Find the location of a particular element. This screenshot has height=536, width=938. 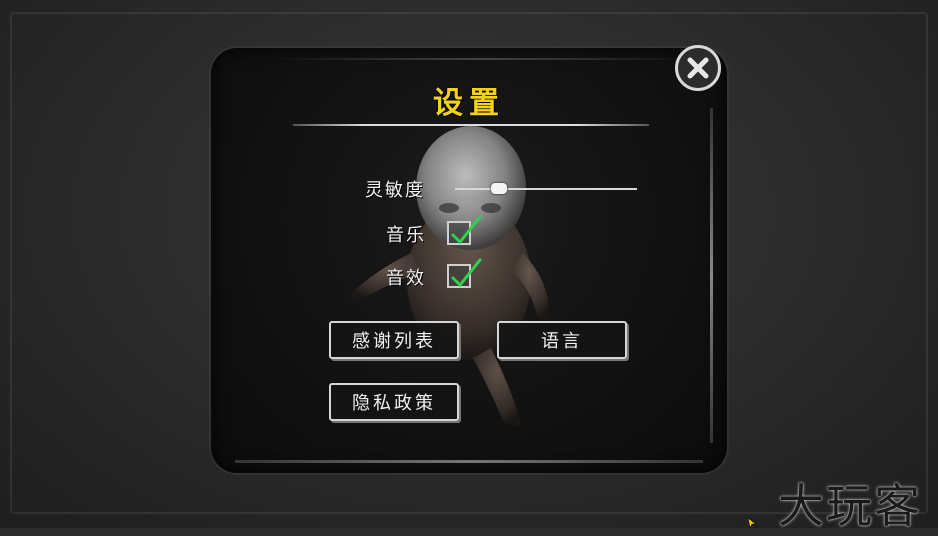

sfx-checkbox is located at coordinates (464, 273).